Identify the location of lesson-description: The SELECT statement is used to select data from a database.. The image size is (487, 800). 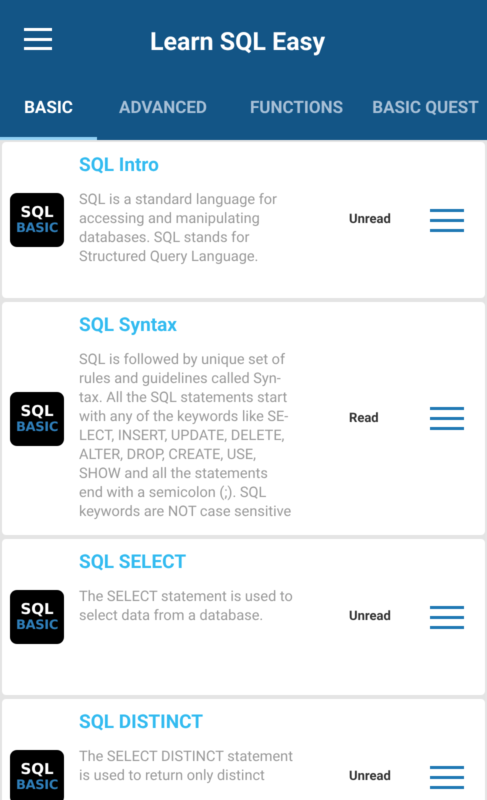
(186, 606).